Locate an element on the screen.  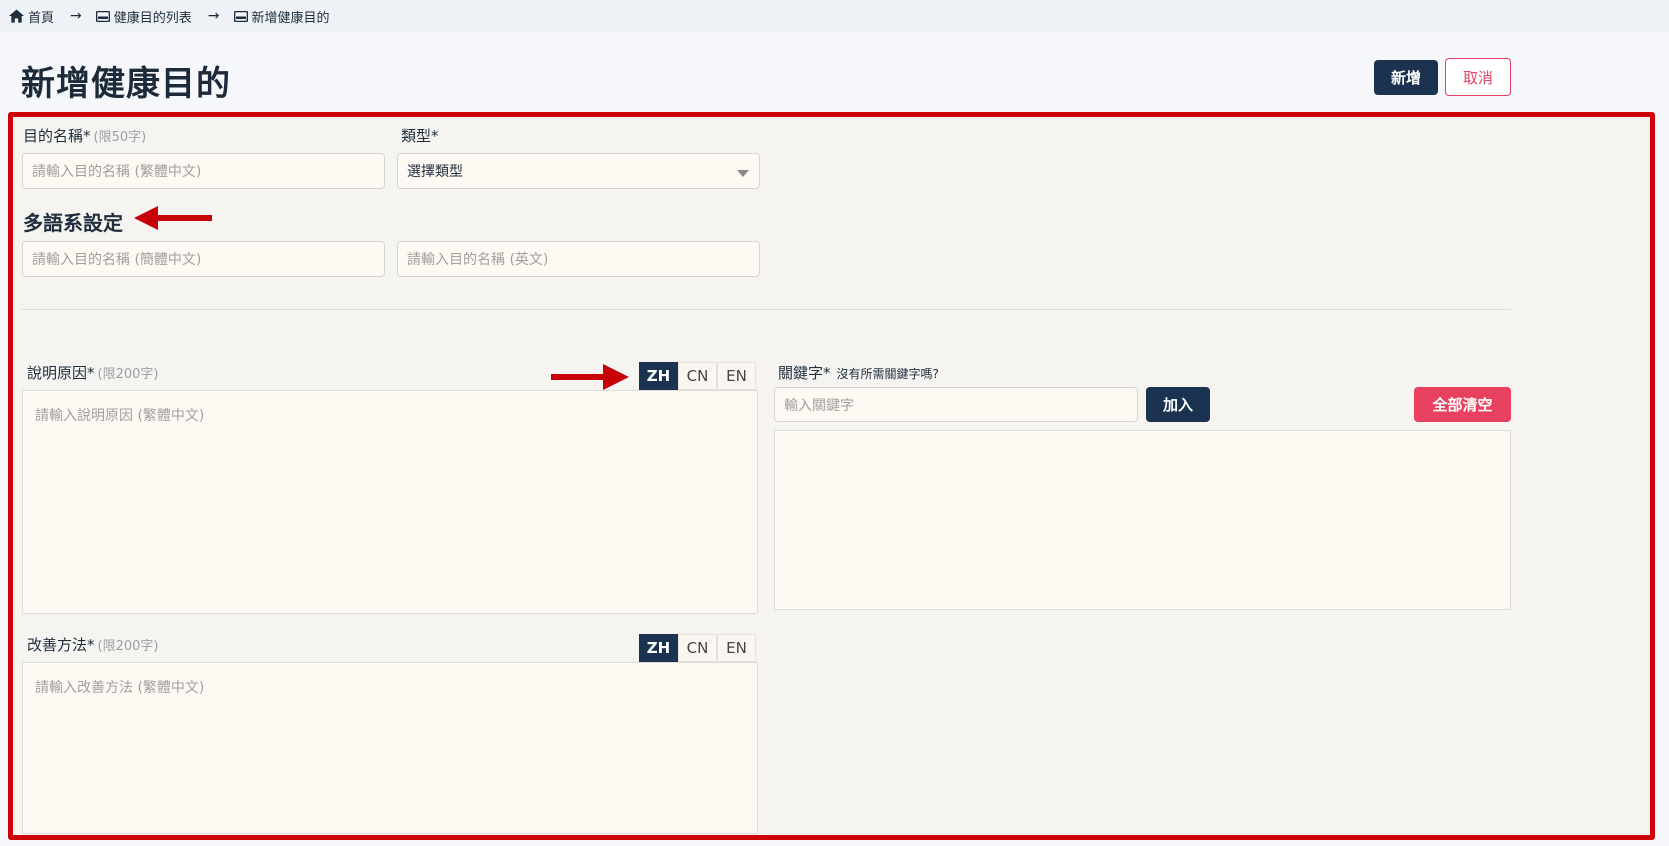
name-limit-hint: (限50字) is located at coordinates (120, 137).